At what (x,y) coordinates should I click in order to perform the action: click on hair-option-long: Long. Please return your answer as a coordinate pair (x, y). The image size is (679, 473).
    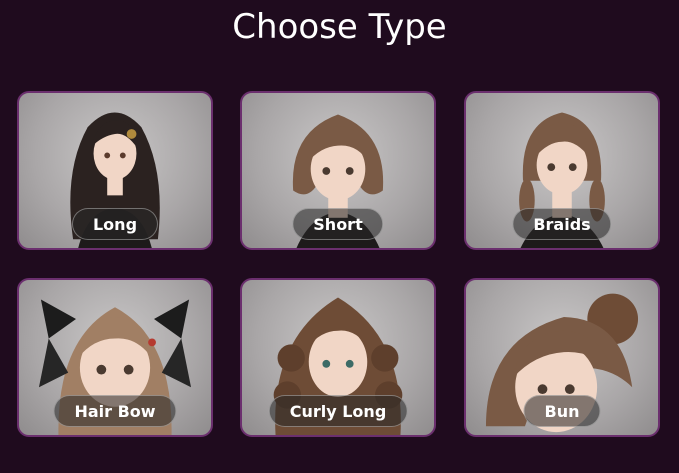
    Looking at the image, I should click on (115, 170).